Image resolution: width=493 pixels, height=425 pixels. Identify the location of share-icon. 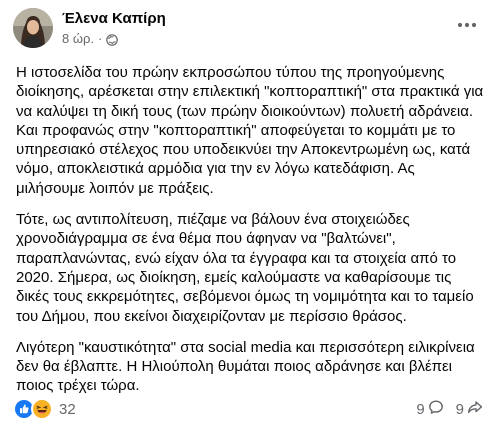
(473, 409).